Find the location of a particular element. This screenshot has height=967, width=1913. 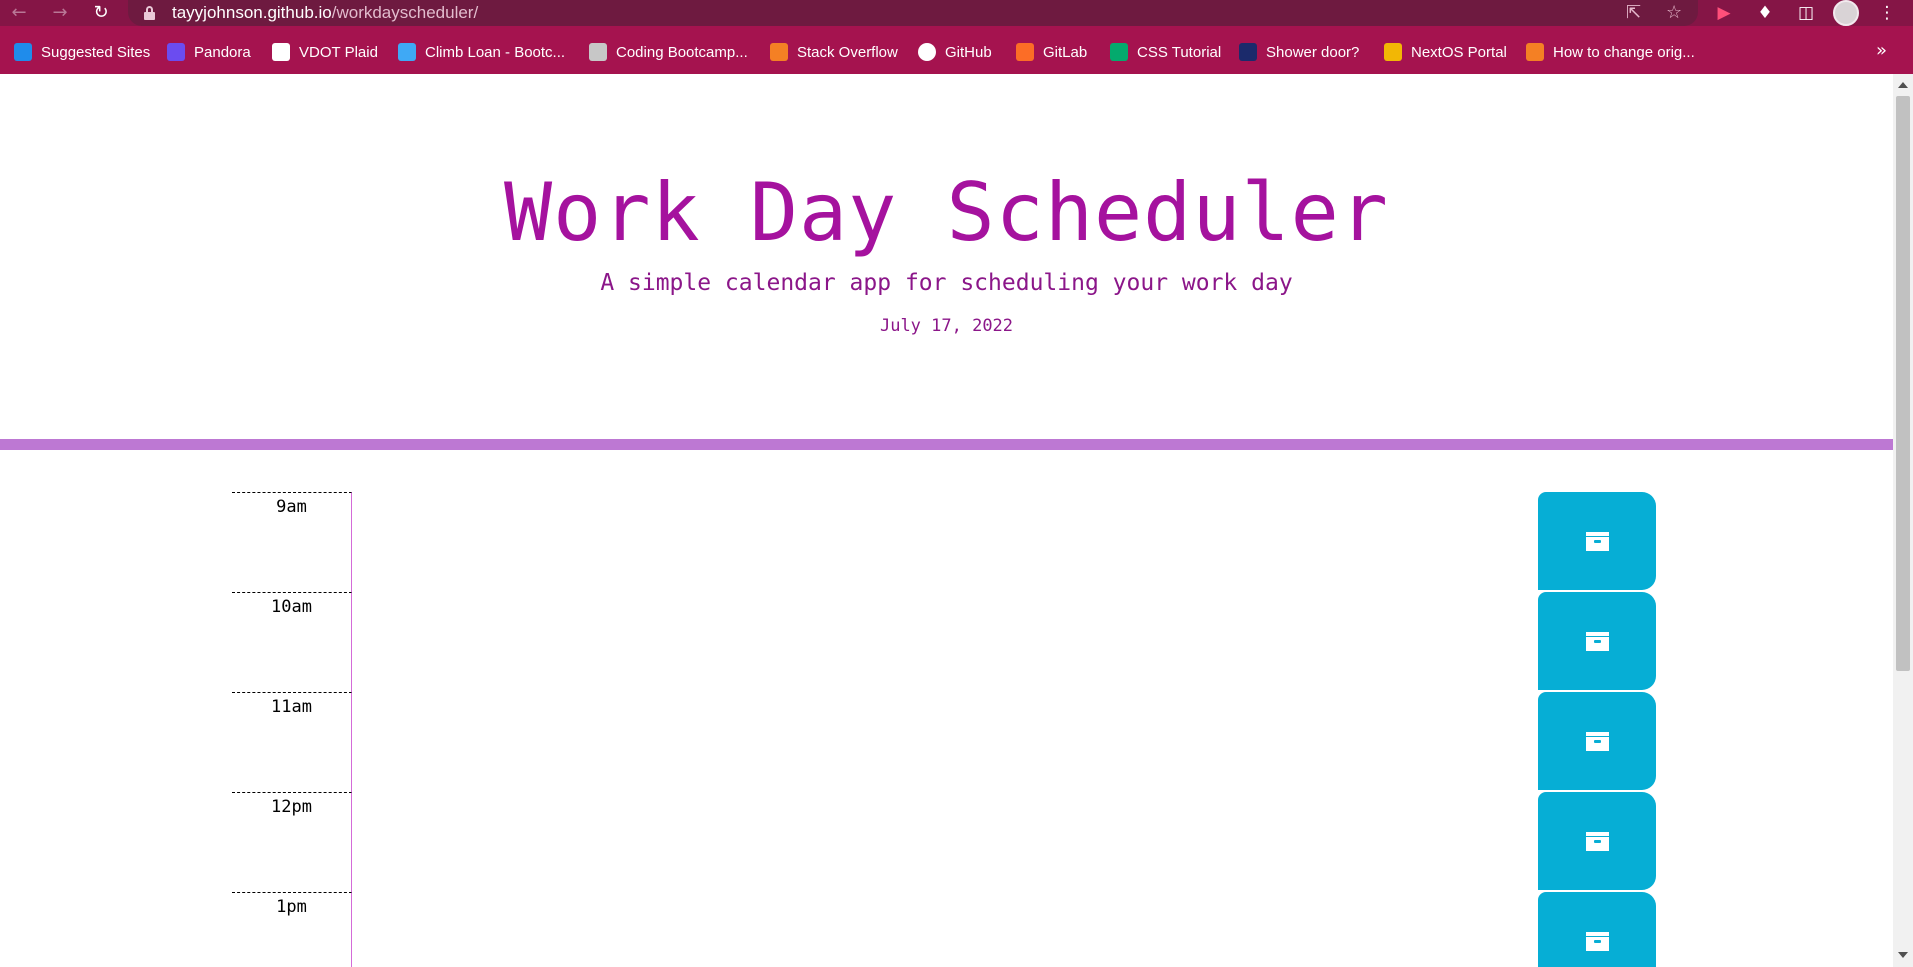

vertical-scrollbar is located at coordinates (1903, 520).